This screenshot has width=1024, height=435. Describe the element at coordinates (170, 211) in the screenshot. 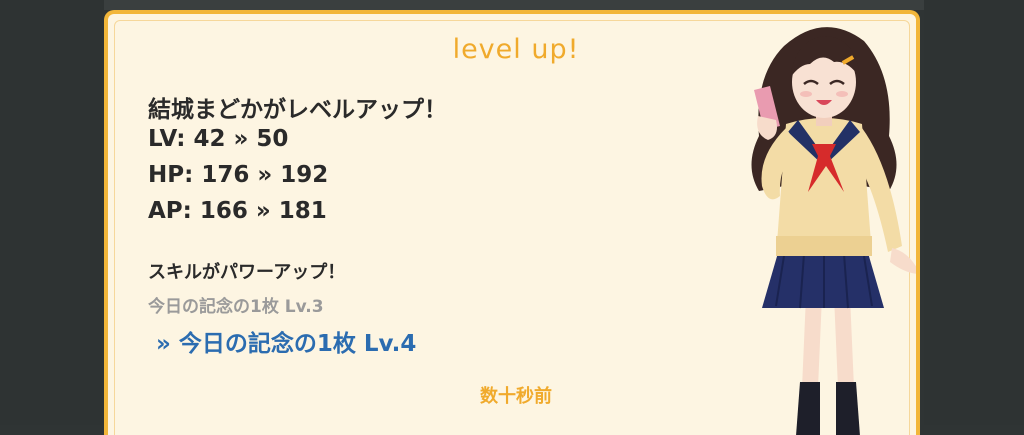

I see `stat-ap-label: AP:` at that location.